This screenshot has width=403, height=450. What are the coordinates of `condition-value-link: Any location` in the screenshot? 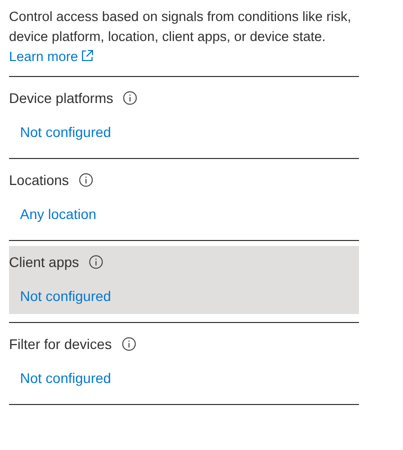 It's located at (58, 214).